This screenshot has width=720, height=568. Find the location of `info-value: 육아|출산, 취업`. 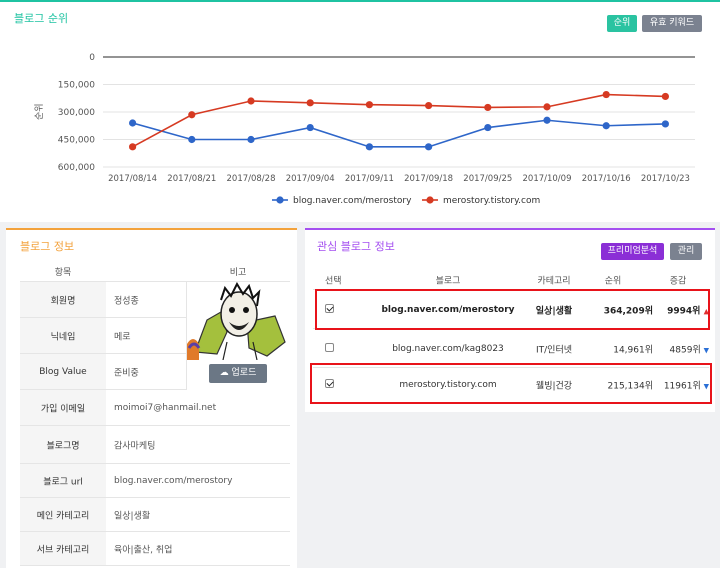

info-value: 육아|출산, 취업 is located at coordinates (143, 550).